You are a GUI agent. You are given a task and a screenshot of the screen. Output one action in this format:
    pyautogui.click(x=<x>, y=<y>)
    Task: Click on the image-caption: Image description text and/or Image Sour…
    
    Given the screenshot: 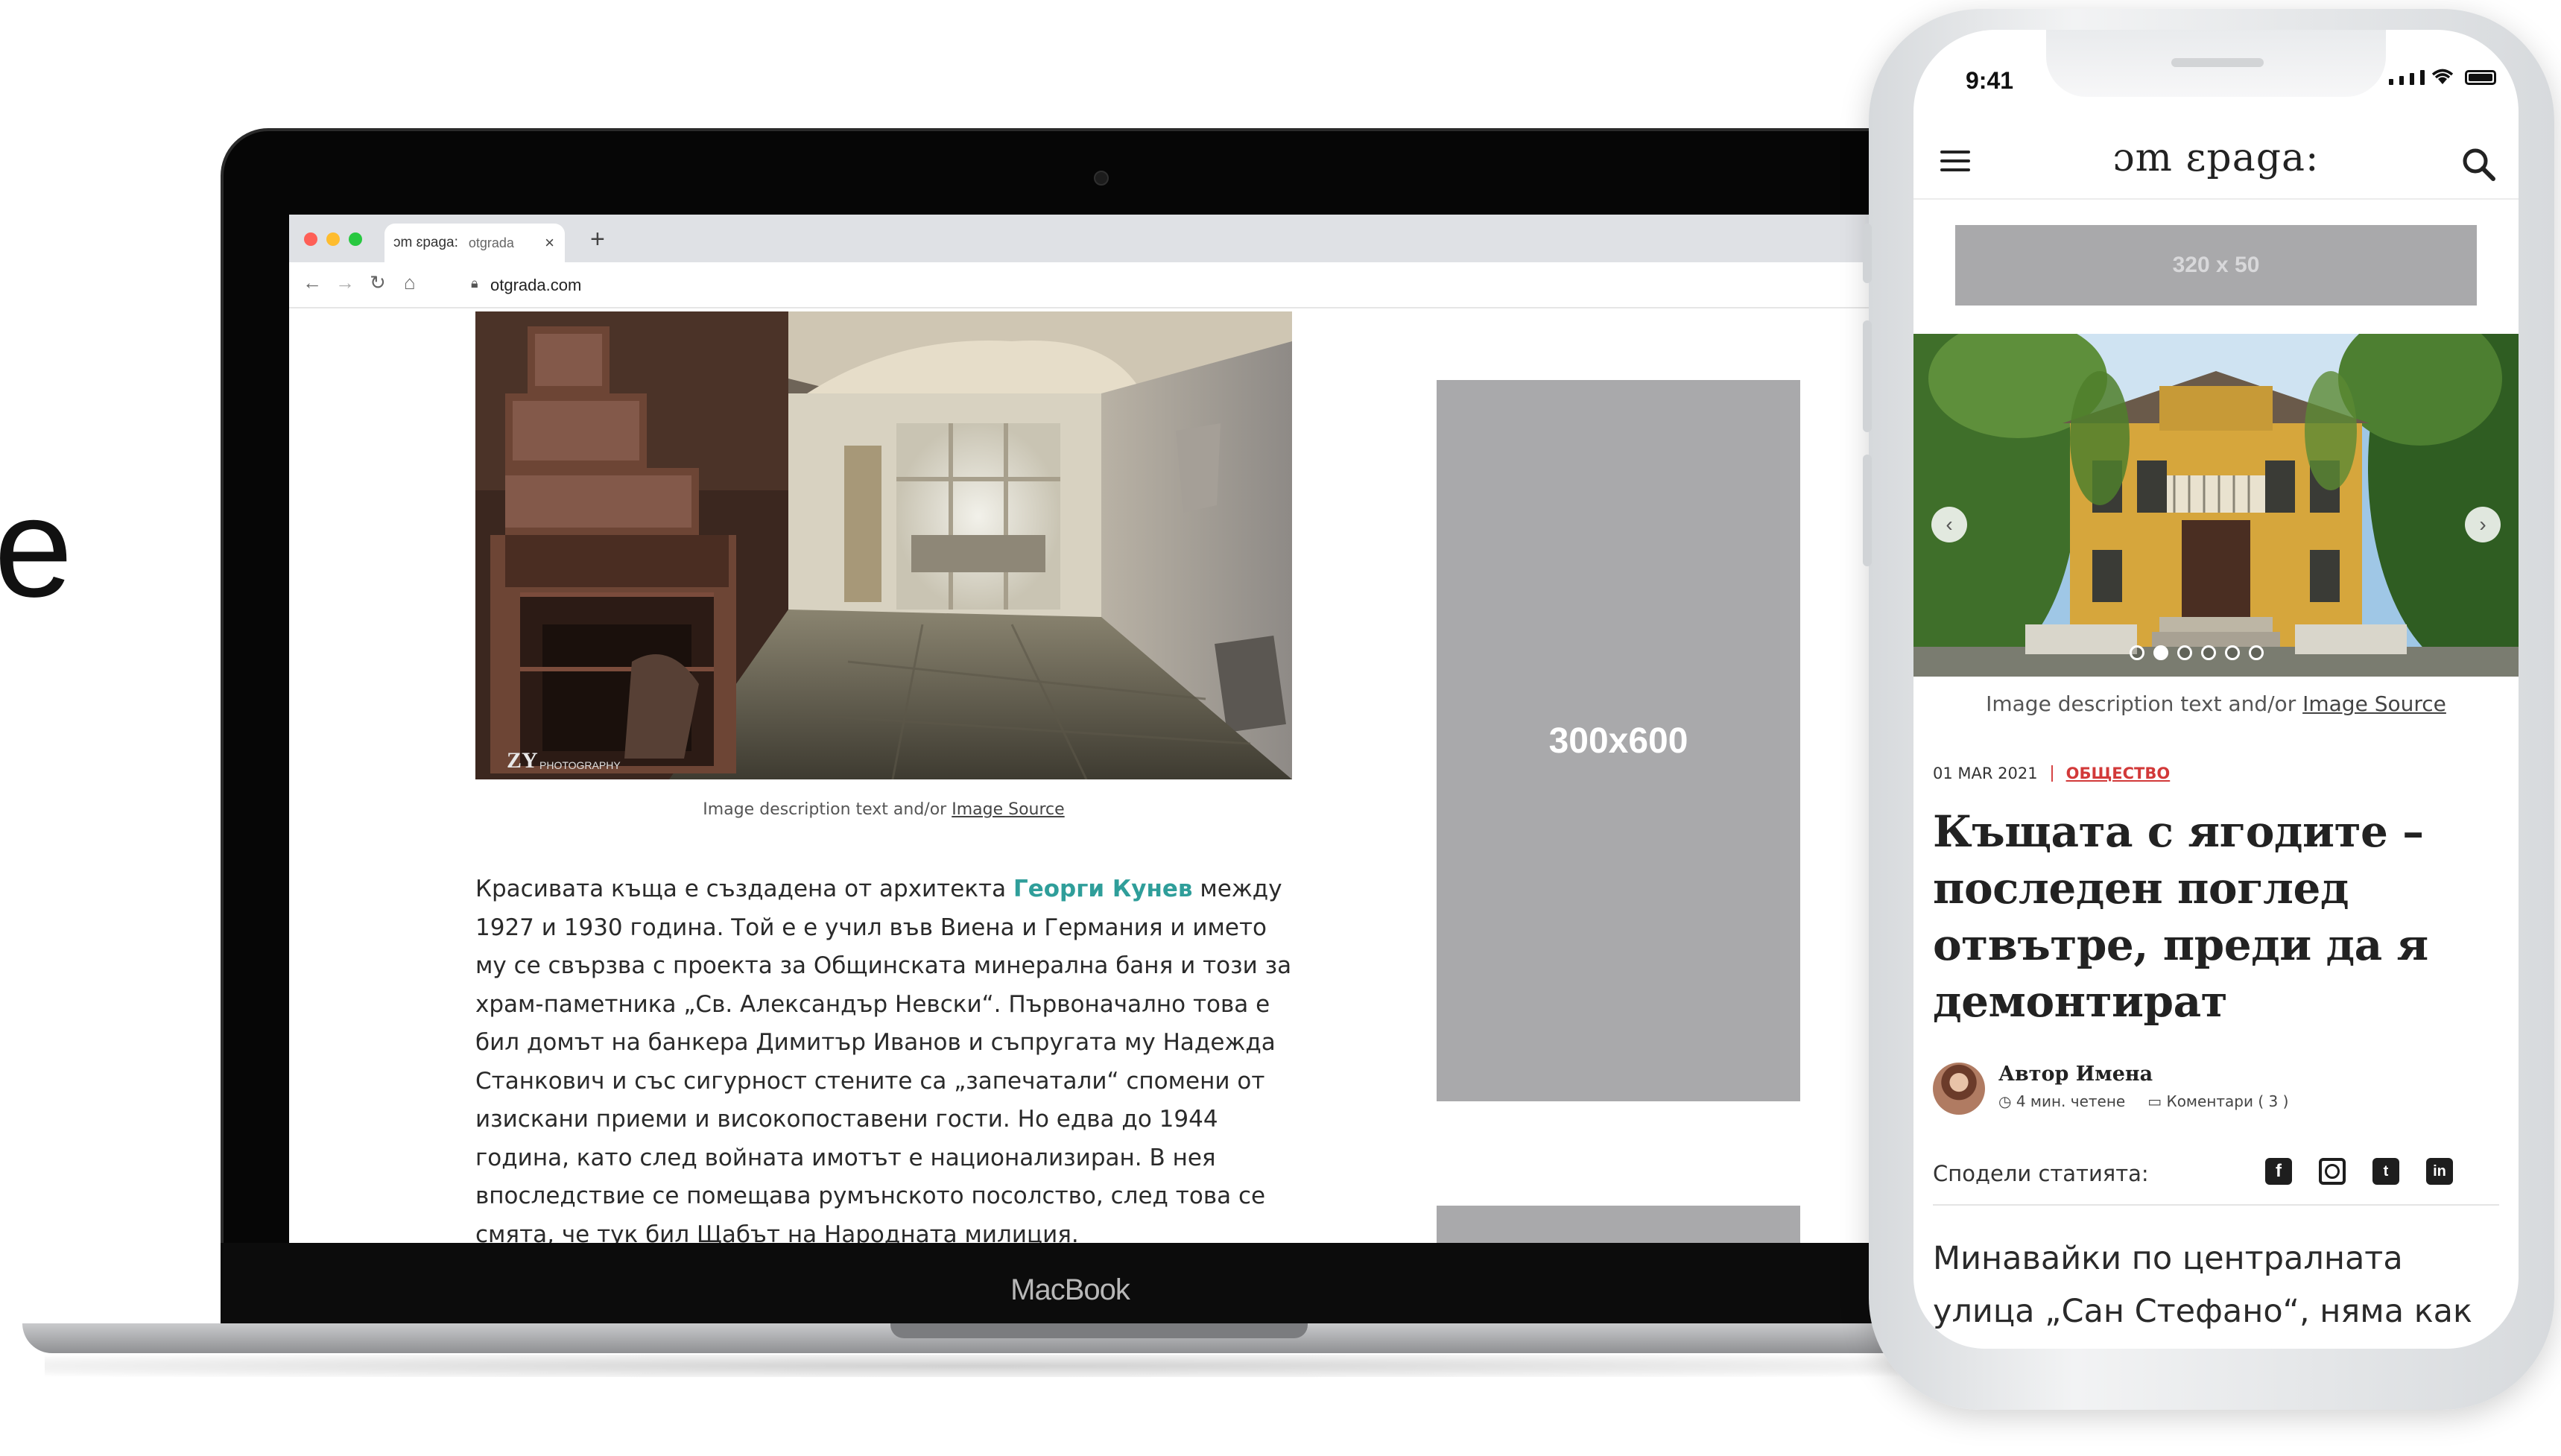 What is the action you would take?
    pyautogui.click(x=883, y=809)
    